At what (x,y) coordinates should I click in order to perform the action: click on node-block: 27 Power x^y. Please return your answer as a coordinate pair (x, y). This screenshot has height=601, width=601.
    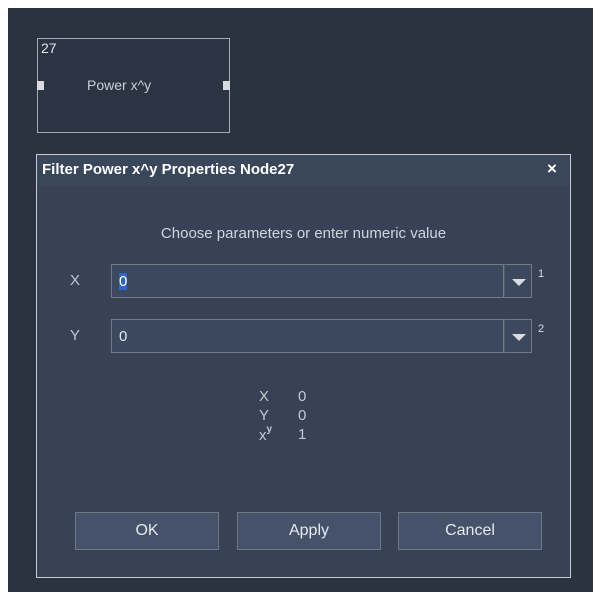
    Looking at the image, I should click on (133, 85).